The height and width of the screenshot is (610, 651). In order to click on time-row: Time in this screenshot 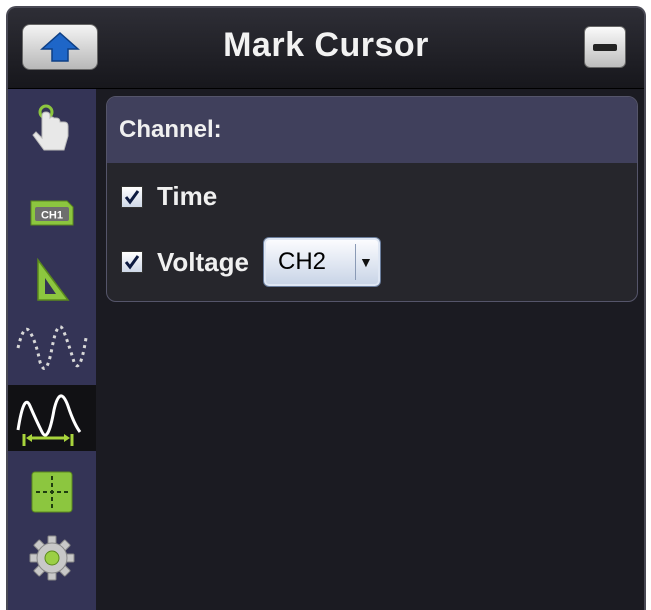, I will do `click(169, 196)`.